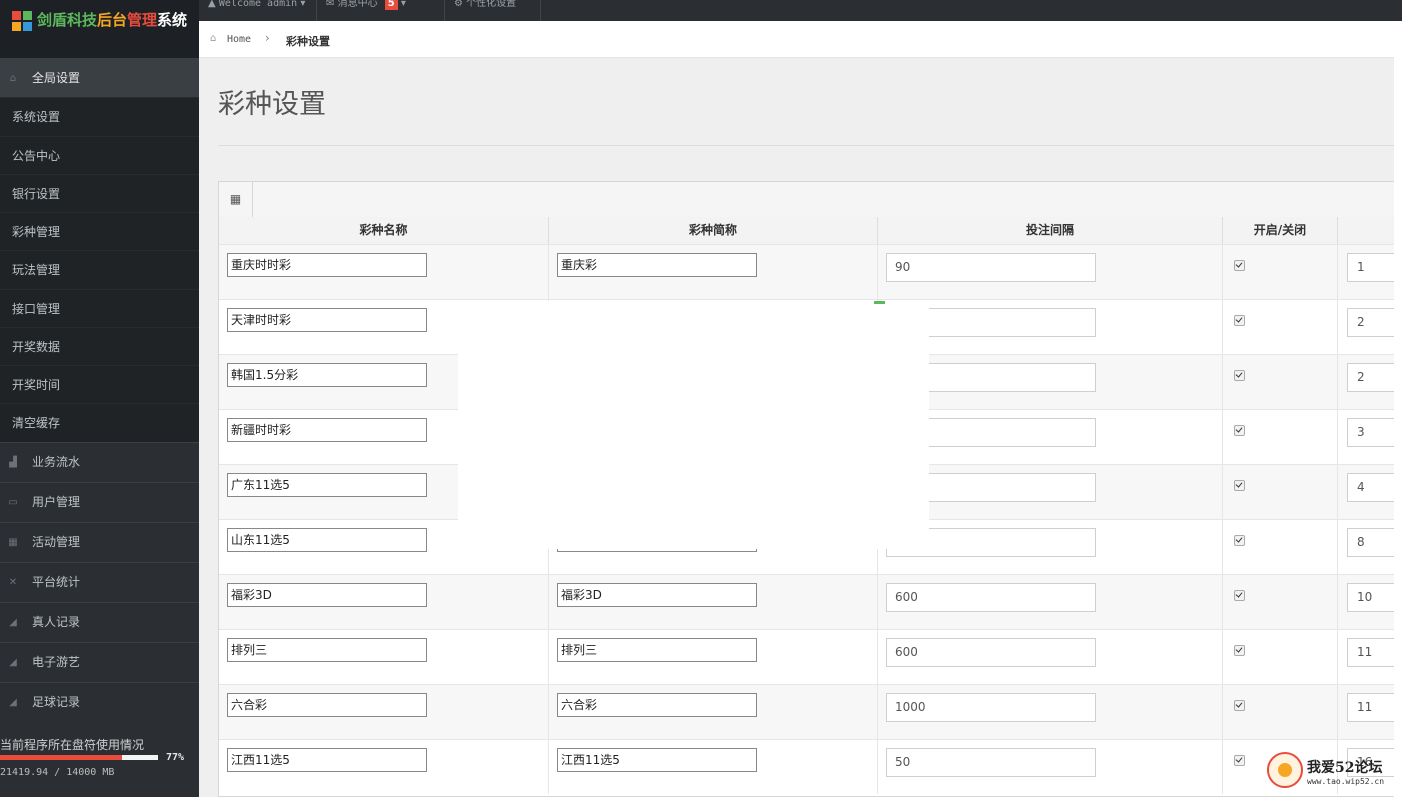 The image size is (1402, 797). I want to click on cell-name: 六合彩, so click(384, 712).